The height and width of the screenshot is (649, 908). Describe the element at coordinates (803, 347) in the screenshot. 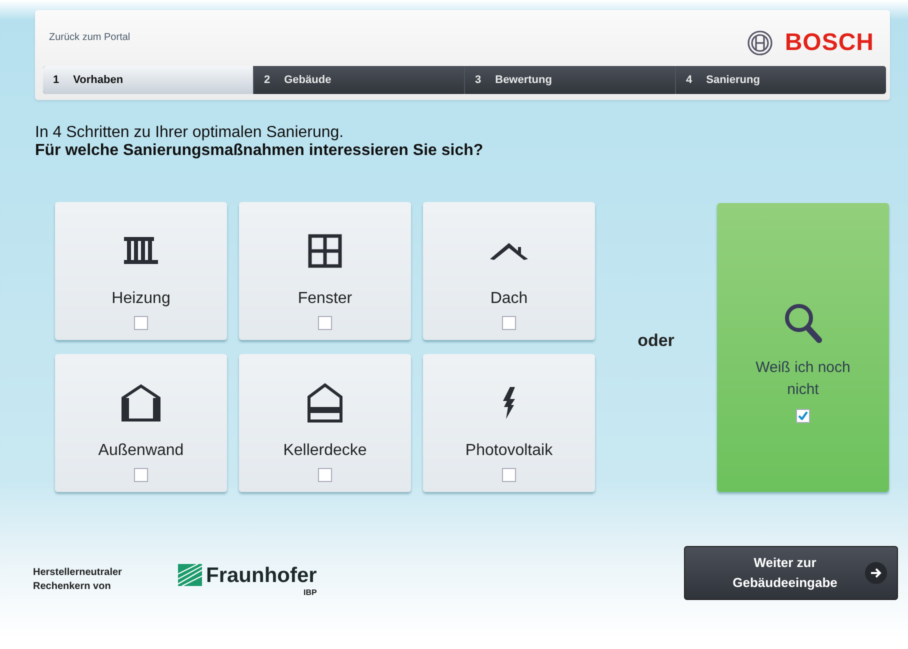

I see `option-card: Weiß ich noch nicht` at that location.